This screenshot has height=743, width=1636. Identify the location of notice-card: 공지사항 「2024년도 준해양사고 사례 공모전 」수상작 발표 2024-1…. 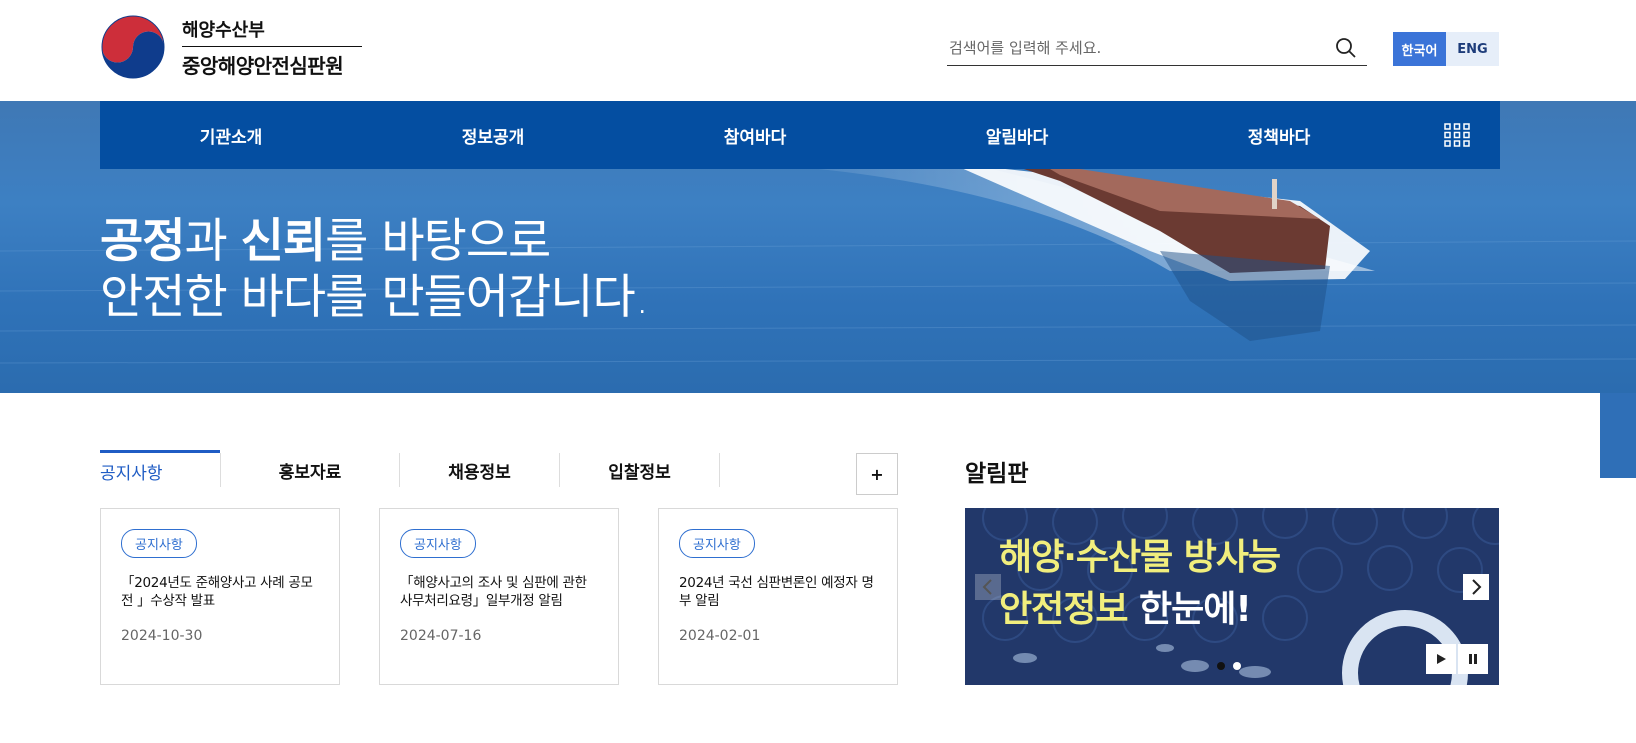
(220, 596).